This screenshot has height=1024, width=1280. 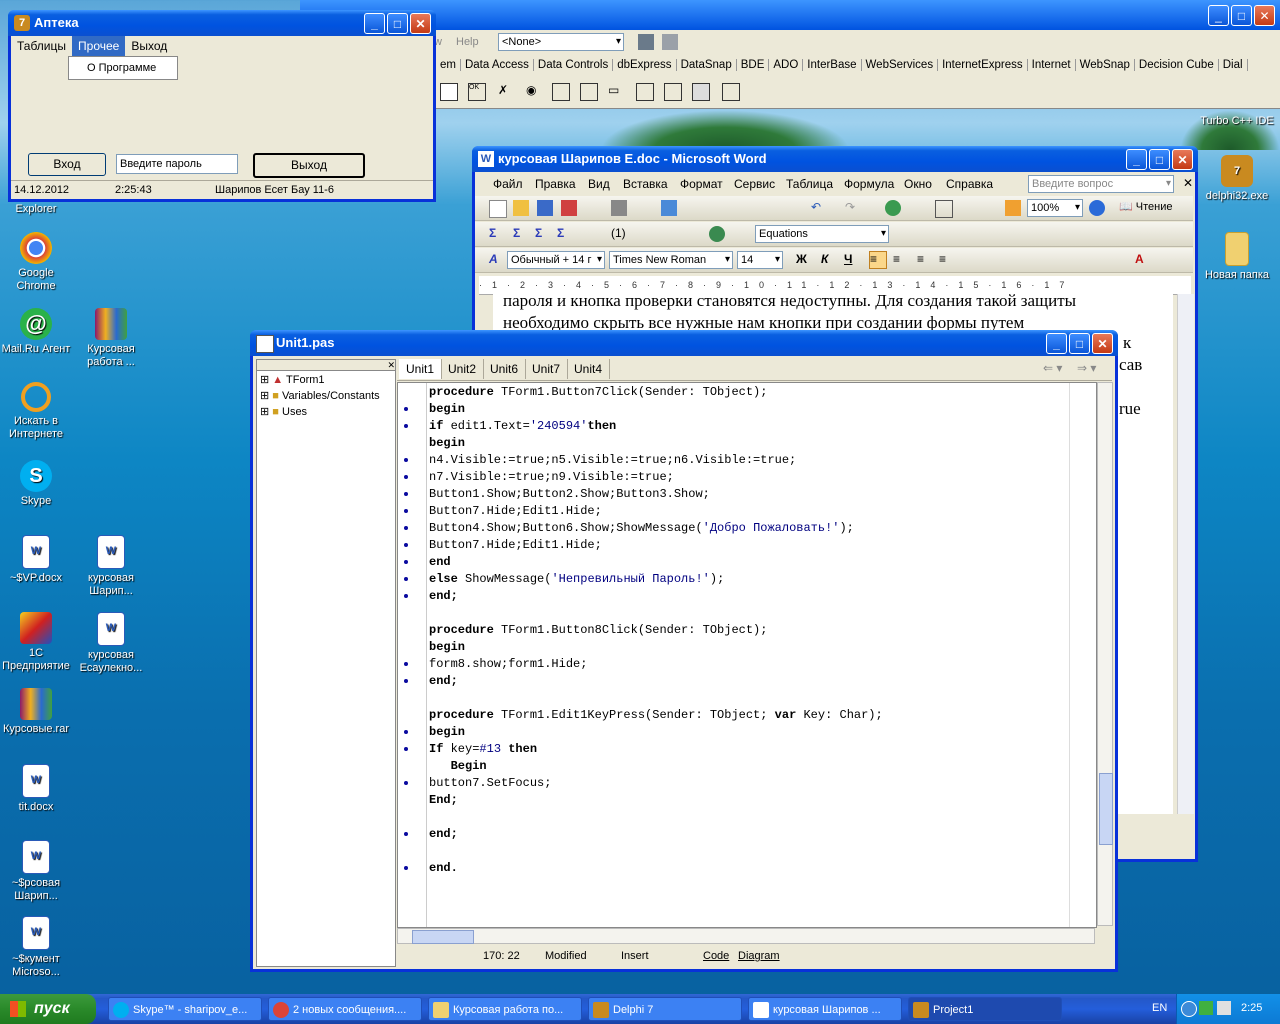 What do you see at coordinates (449, 92) in the screenshot?
I see `memo-component-icon` at bounding box center [449, 92].